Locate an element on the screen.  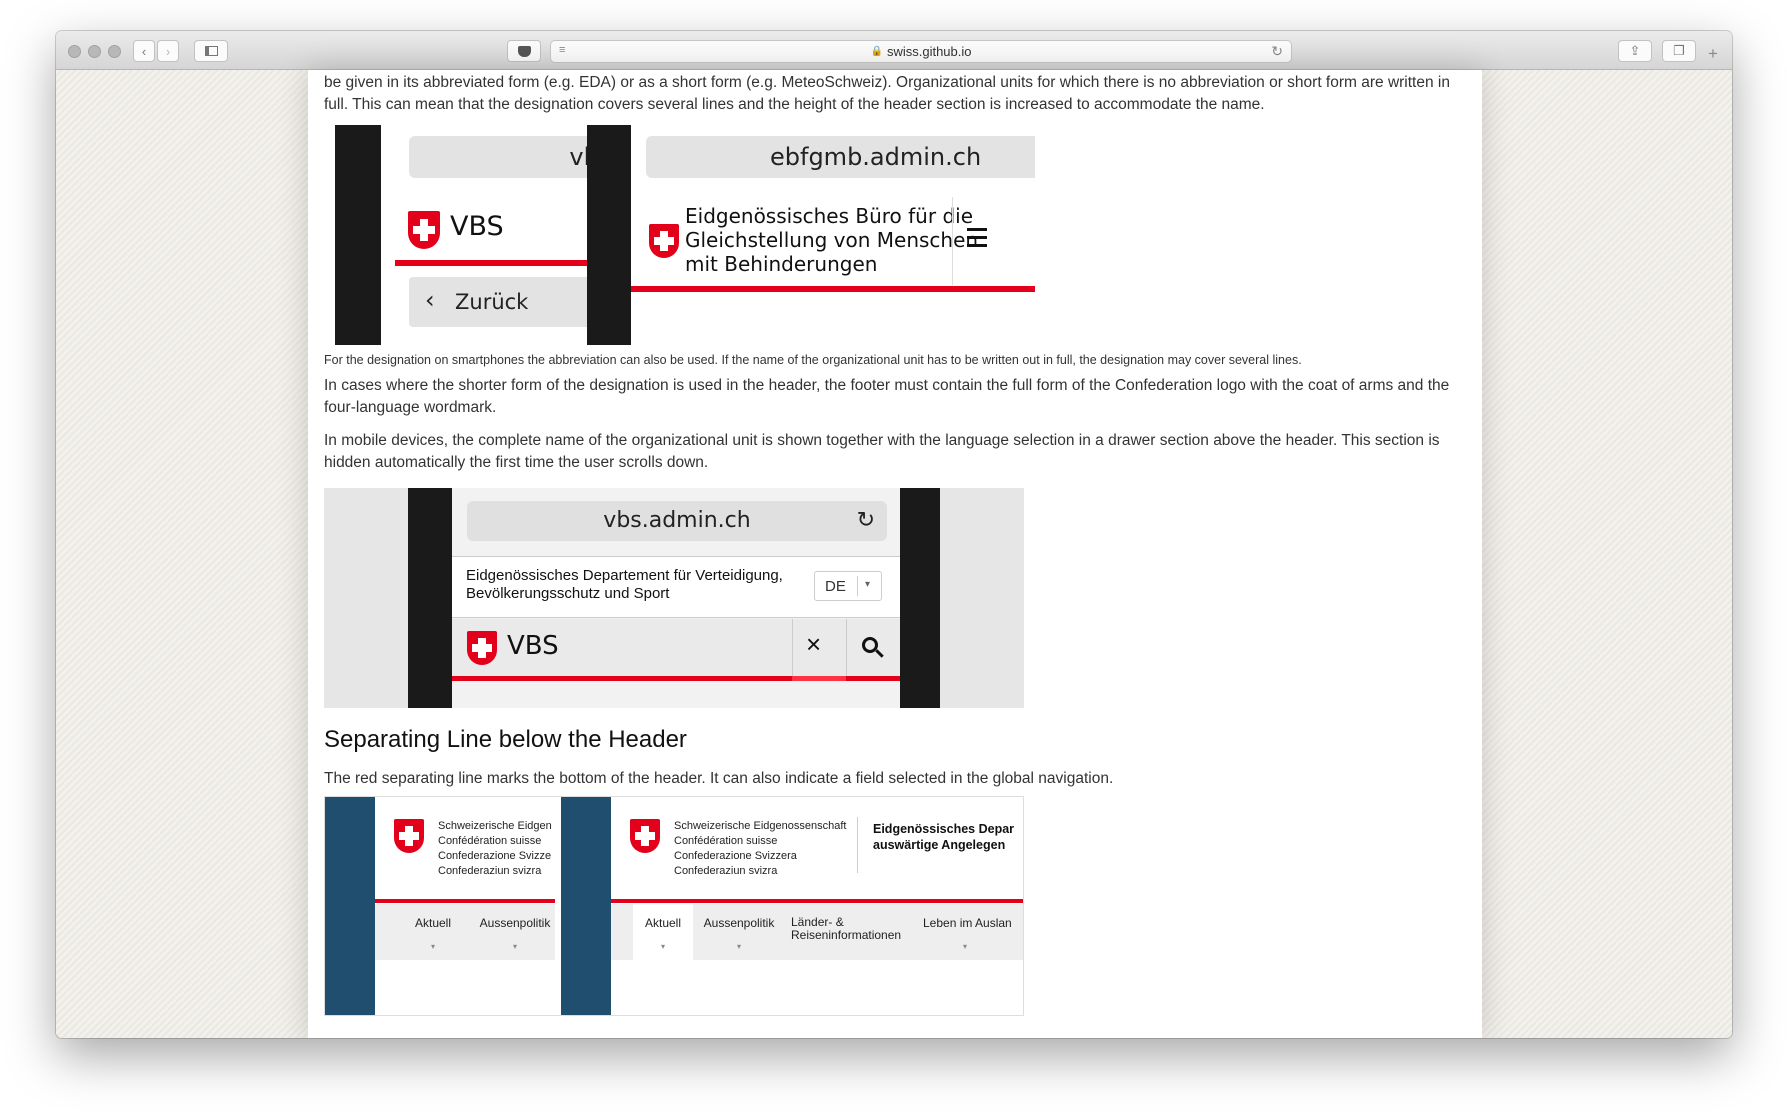
left-background is located at coordinates (183, 554).